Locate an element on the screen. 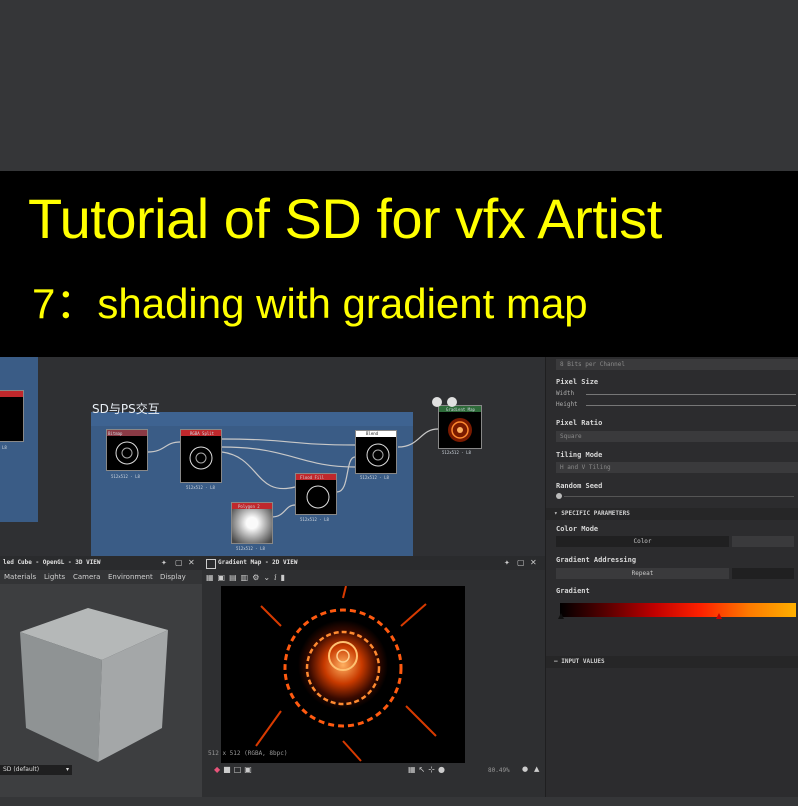 Image resolution: width=798 pixels, height=806 pixels. menu-display: Display is located at coordinates (173, 577).